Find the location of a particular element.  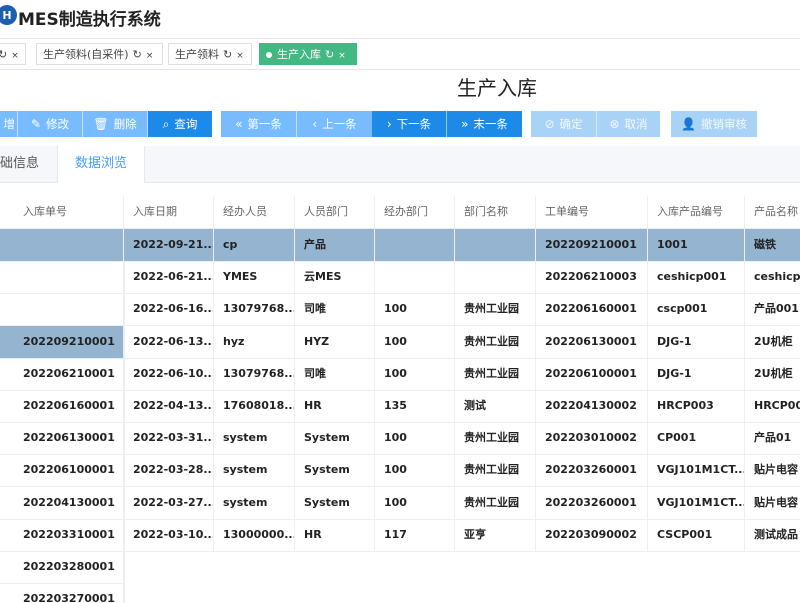

table-row: 202206210001 is located at coordinates (62, 374).